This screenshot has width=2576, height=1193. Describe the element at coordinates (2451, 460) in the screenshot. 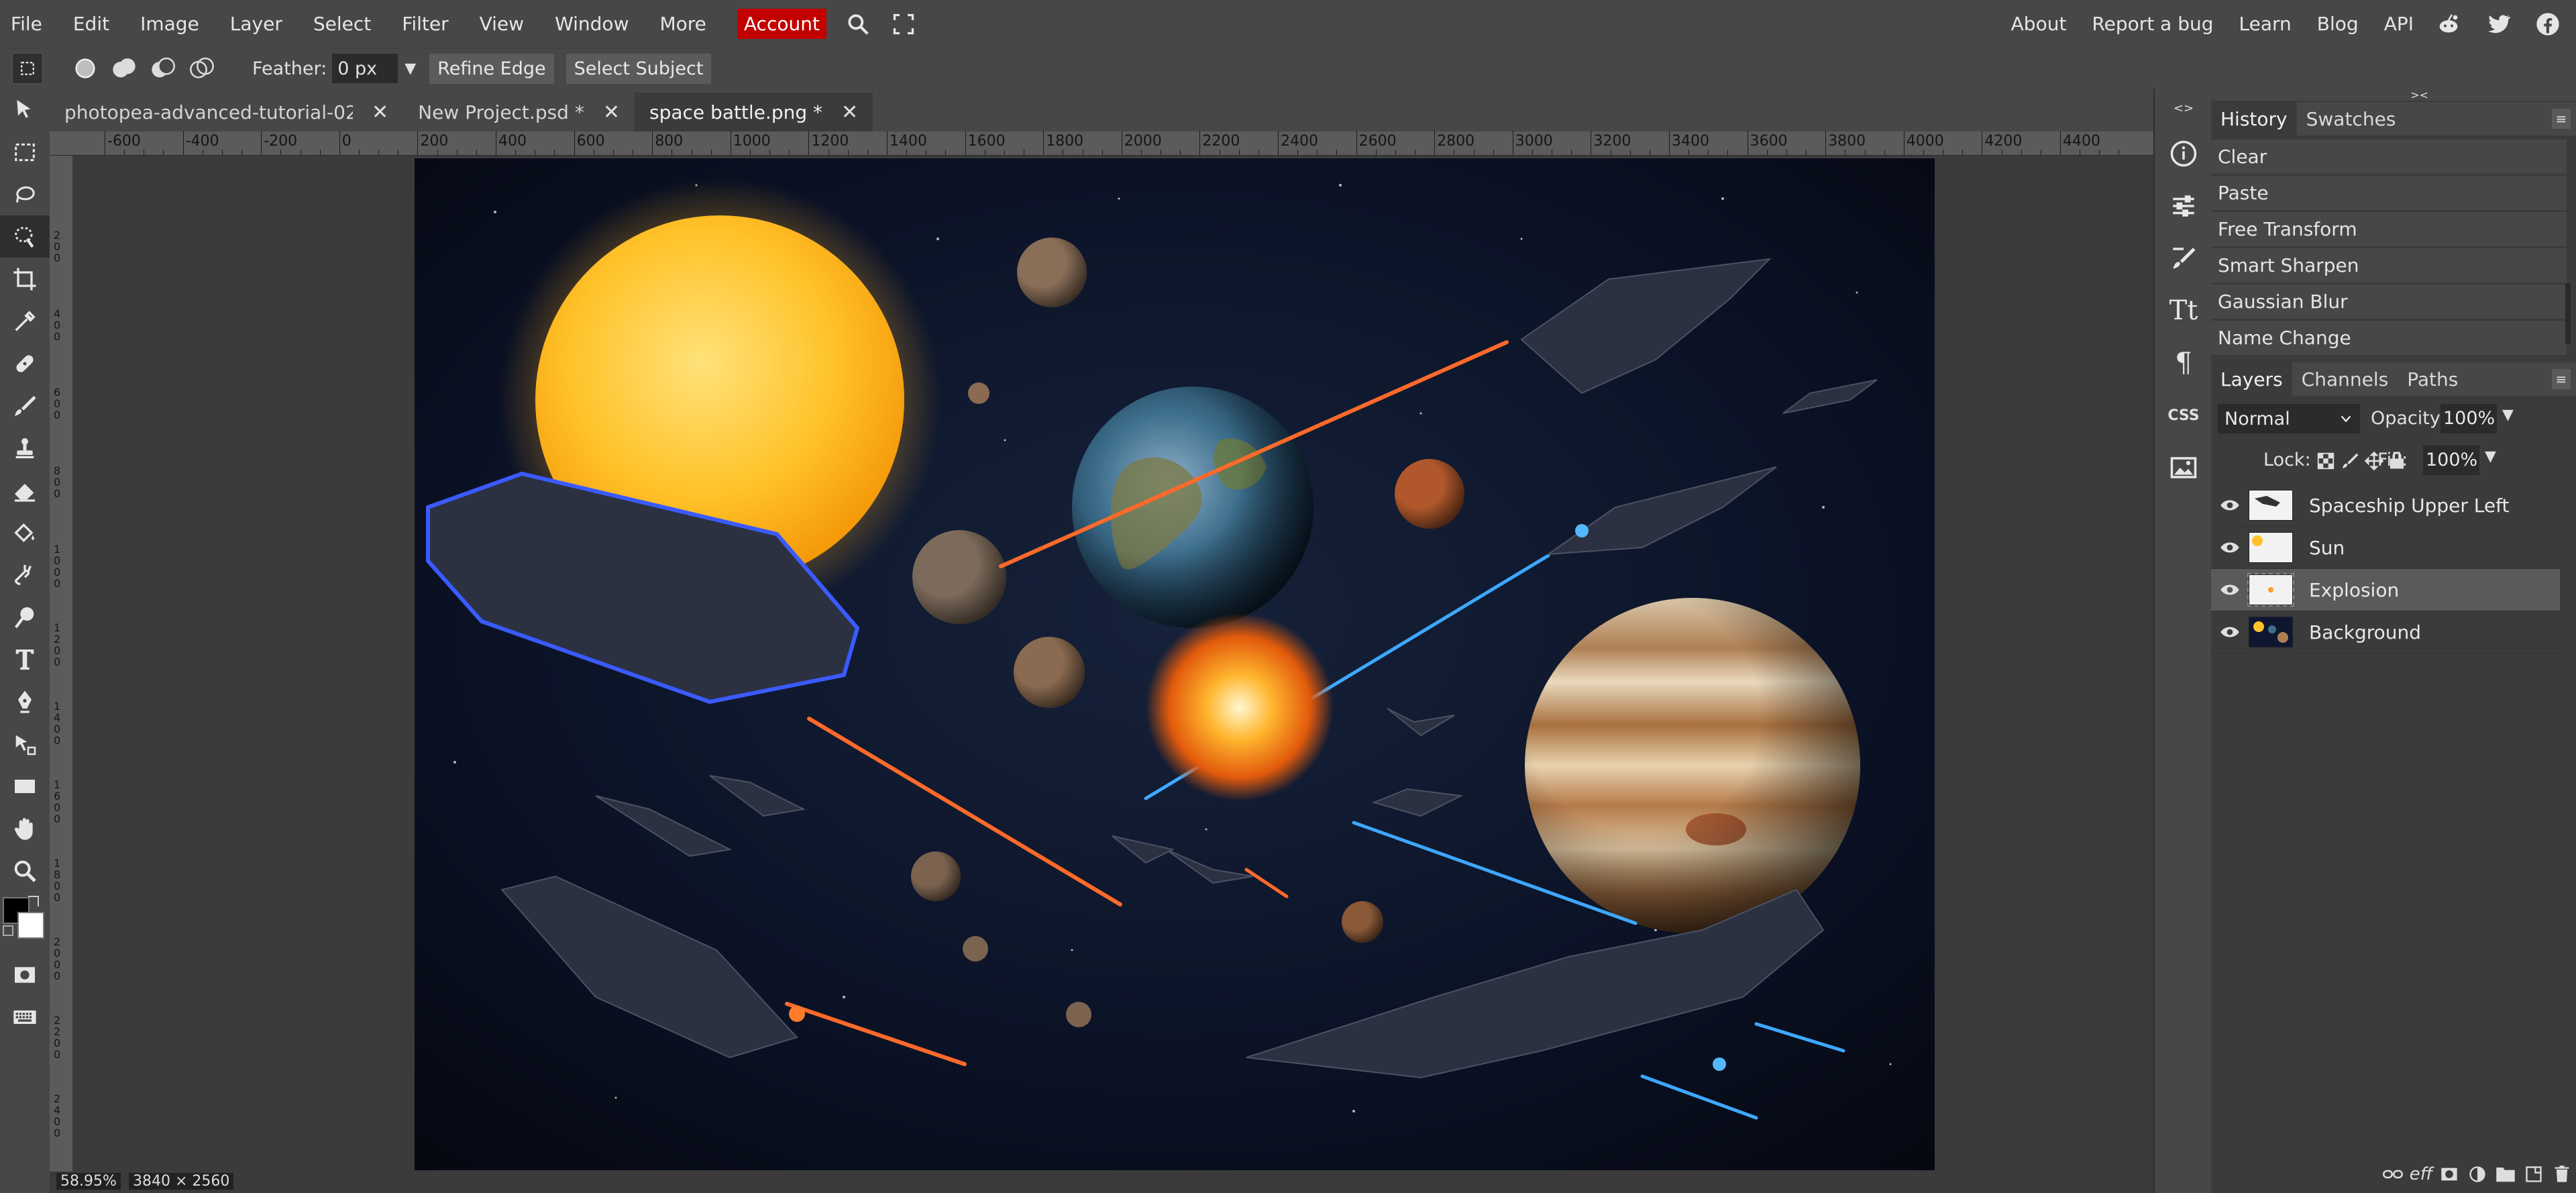

I see `fill-input: 100%` at that location.